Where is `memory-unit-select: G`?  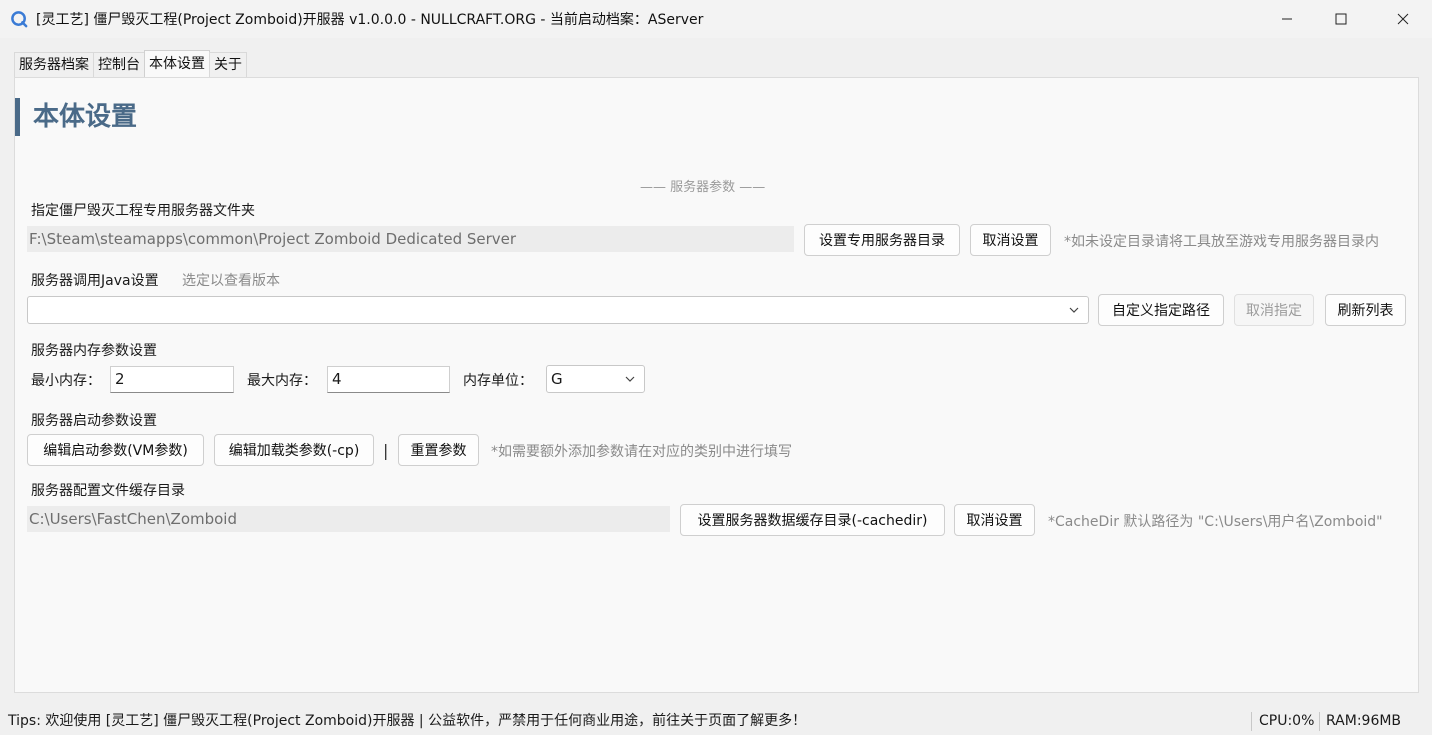
memory-unit-select: G is located at coordinates (595, 379).